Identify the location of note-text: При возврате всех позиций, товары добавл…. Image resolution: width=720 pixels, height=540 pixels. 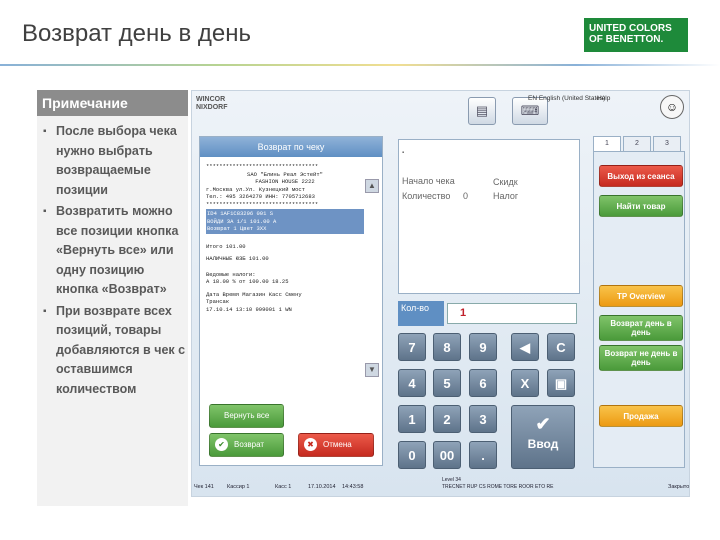
(121, 349).